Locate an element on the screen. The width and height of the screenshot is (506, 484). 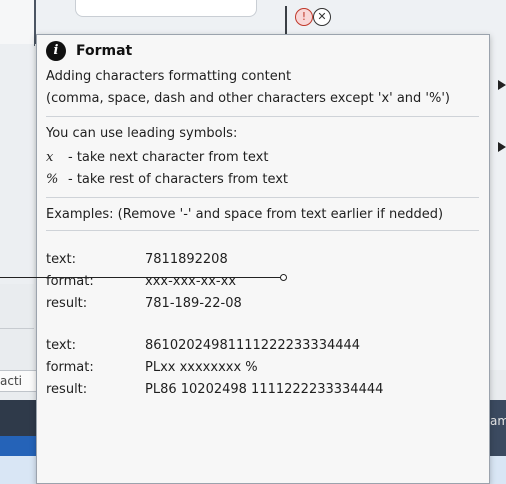
symbol-description: - take next character from text is located at coordinates (168, 157).